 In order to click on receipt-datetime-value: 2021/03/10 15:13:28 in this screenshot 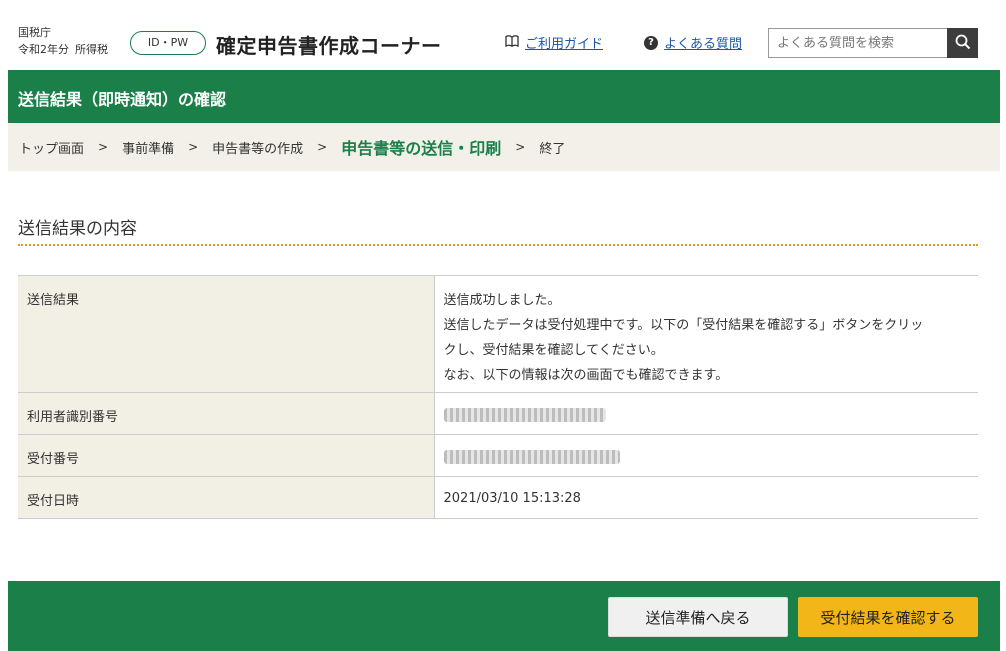, I will do `click(706, 497)`.